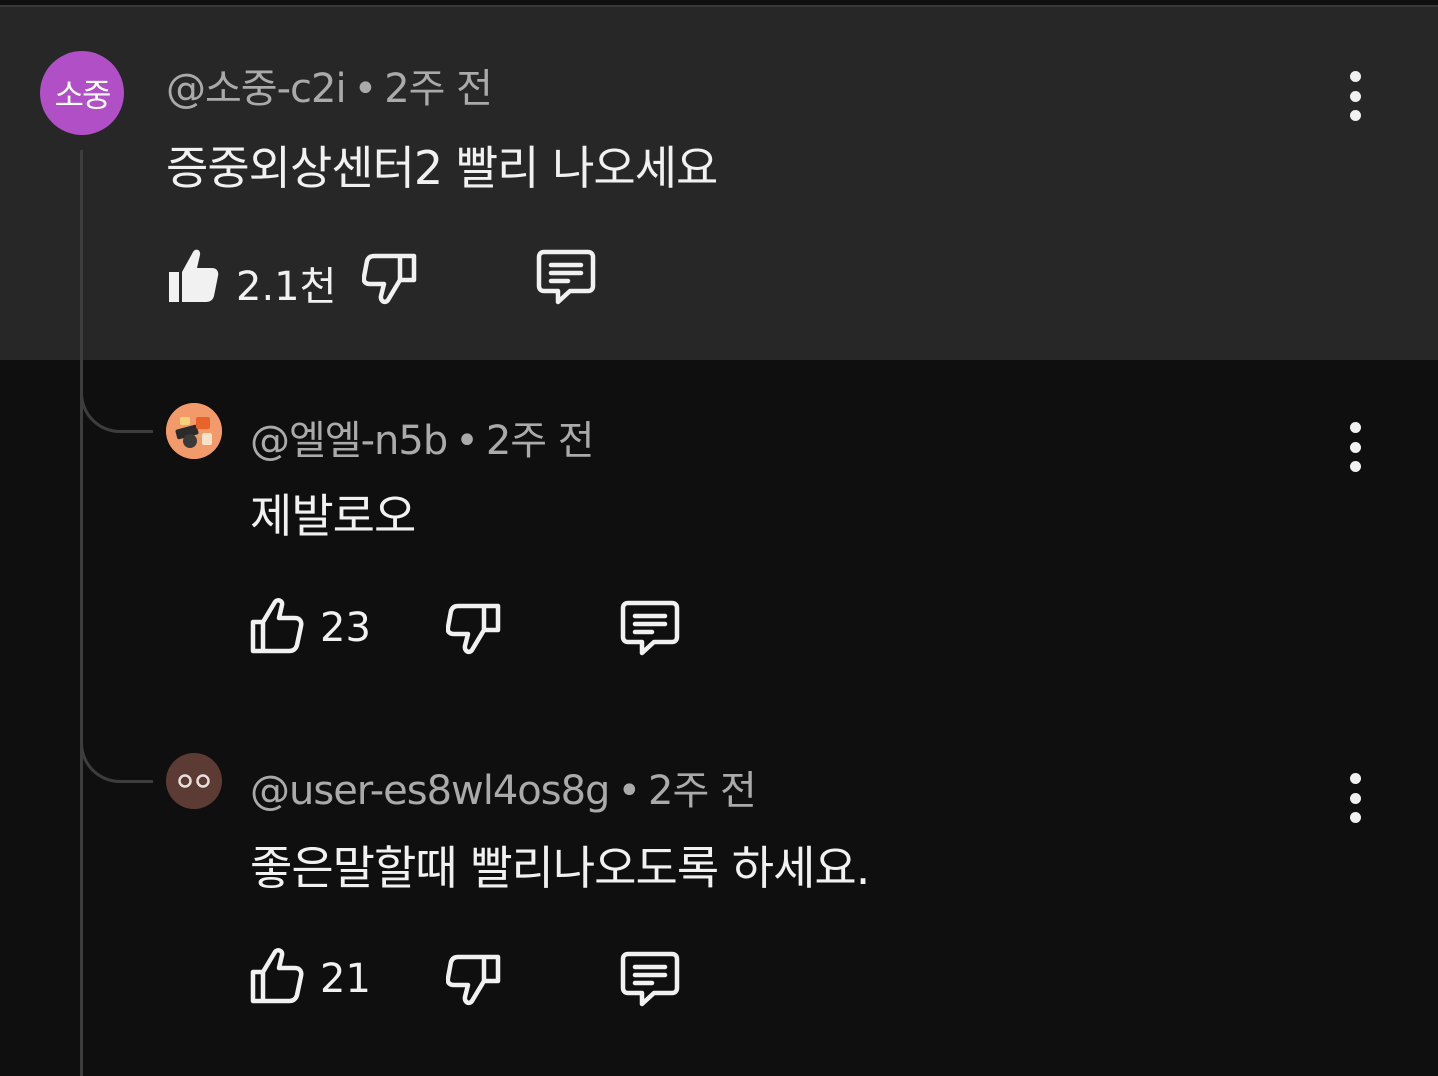 This screenshot has height=1076, width=1438. What do you see at coordinates (345, 979) in the screenshot?
I see `like-count: 21` at bounding box center [345, 979].